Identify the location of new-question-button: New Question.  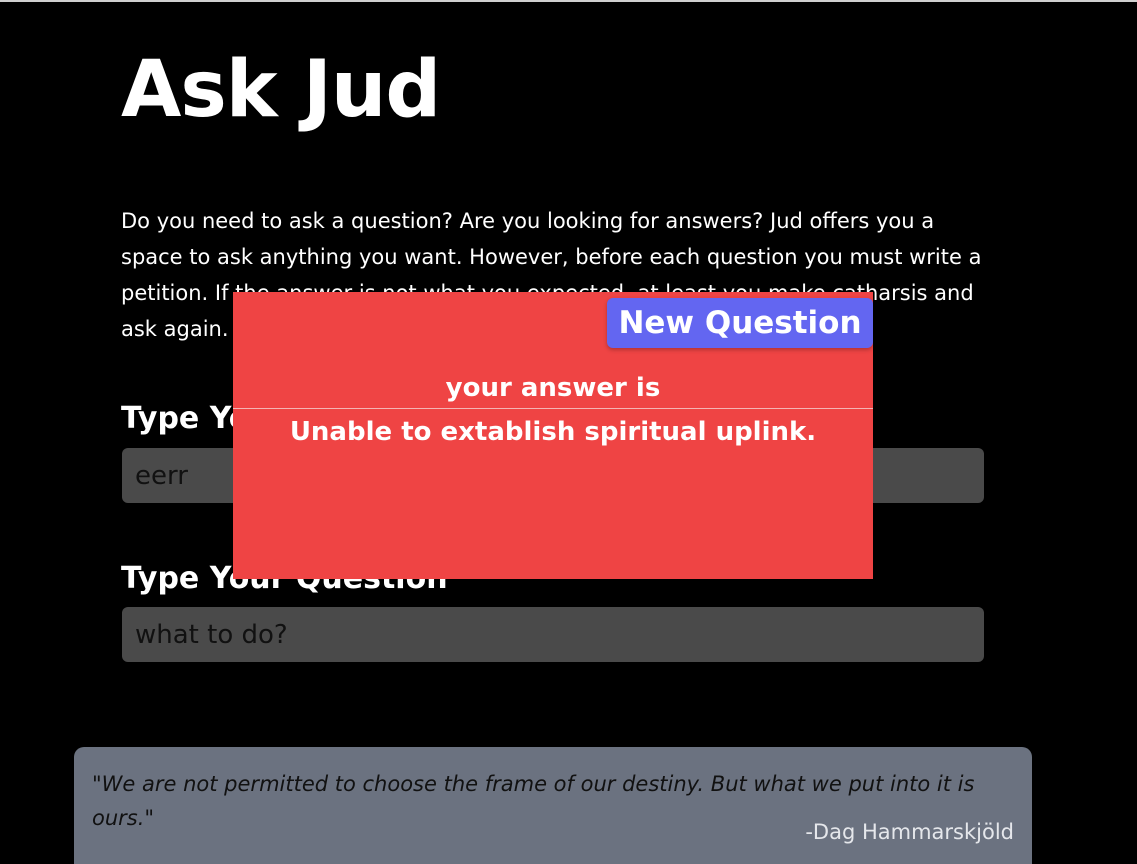
(740, 323).